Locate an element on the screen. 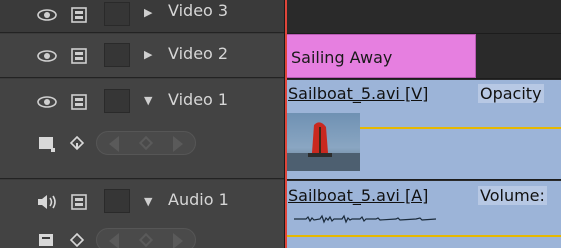 The height and width of the screenshot is (248, 561). speaker-icon is located at coordinates (47, 202).